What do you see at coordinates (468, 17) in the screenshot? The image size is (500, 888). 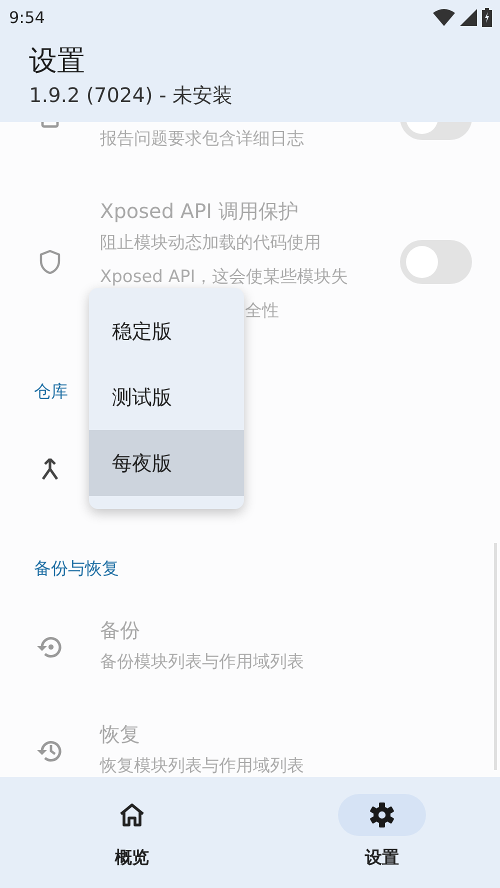 I see `signal-icon` at bounding box center [468, 17].